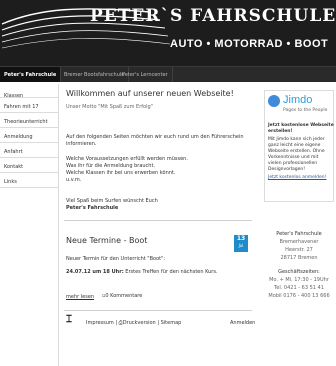 The image size is (336, 366). What do you see at coordinates (242, 323) in the screenshot?
I see `login-link: Anmelden` at bounding box center [242, 323].